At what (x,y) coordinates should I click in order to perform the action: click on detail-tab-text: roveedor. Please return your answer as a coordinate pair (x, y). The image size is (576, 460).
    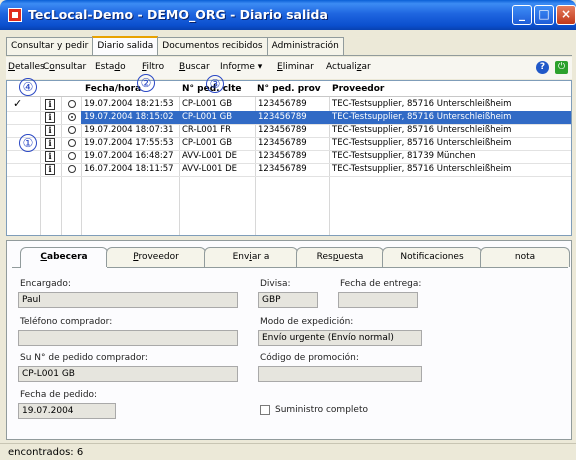
    Looking at the image, I should click on (158, 257).